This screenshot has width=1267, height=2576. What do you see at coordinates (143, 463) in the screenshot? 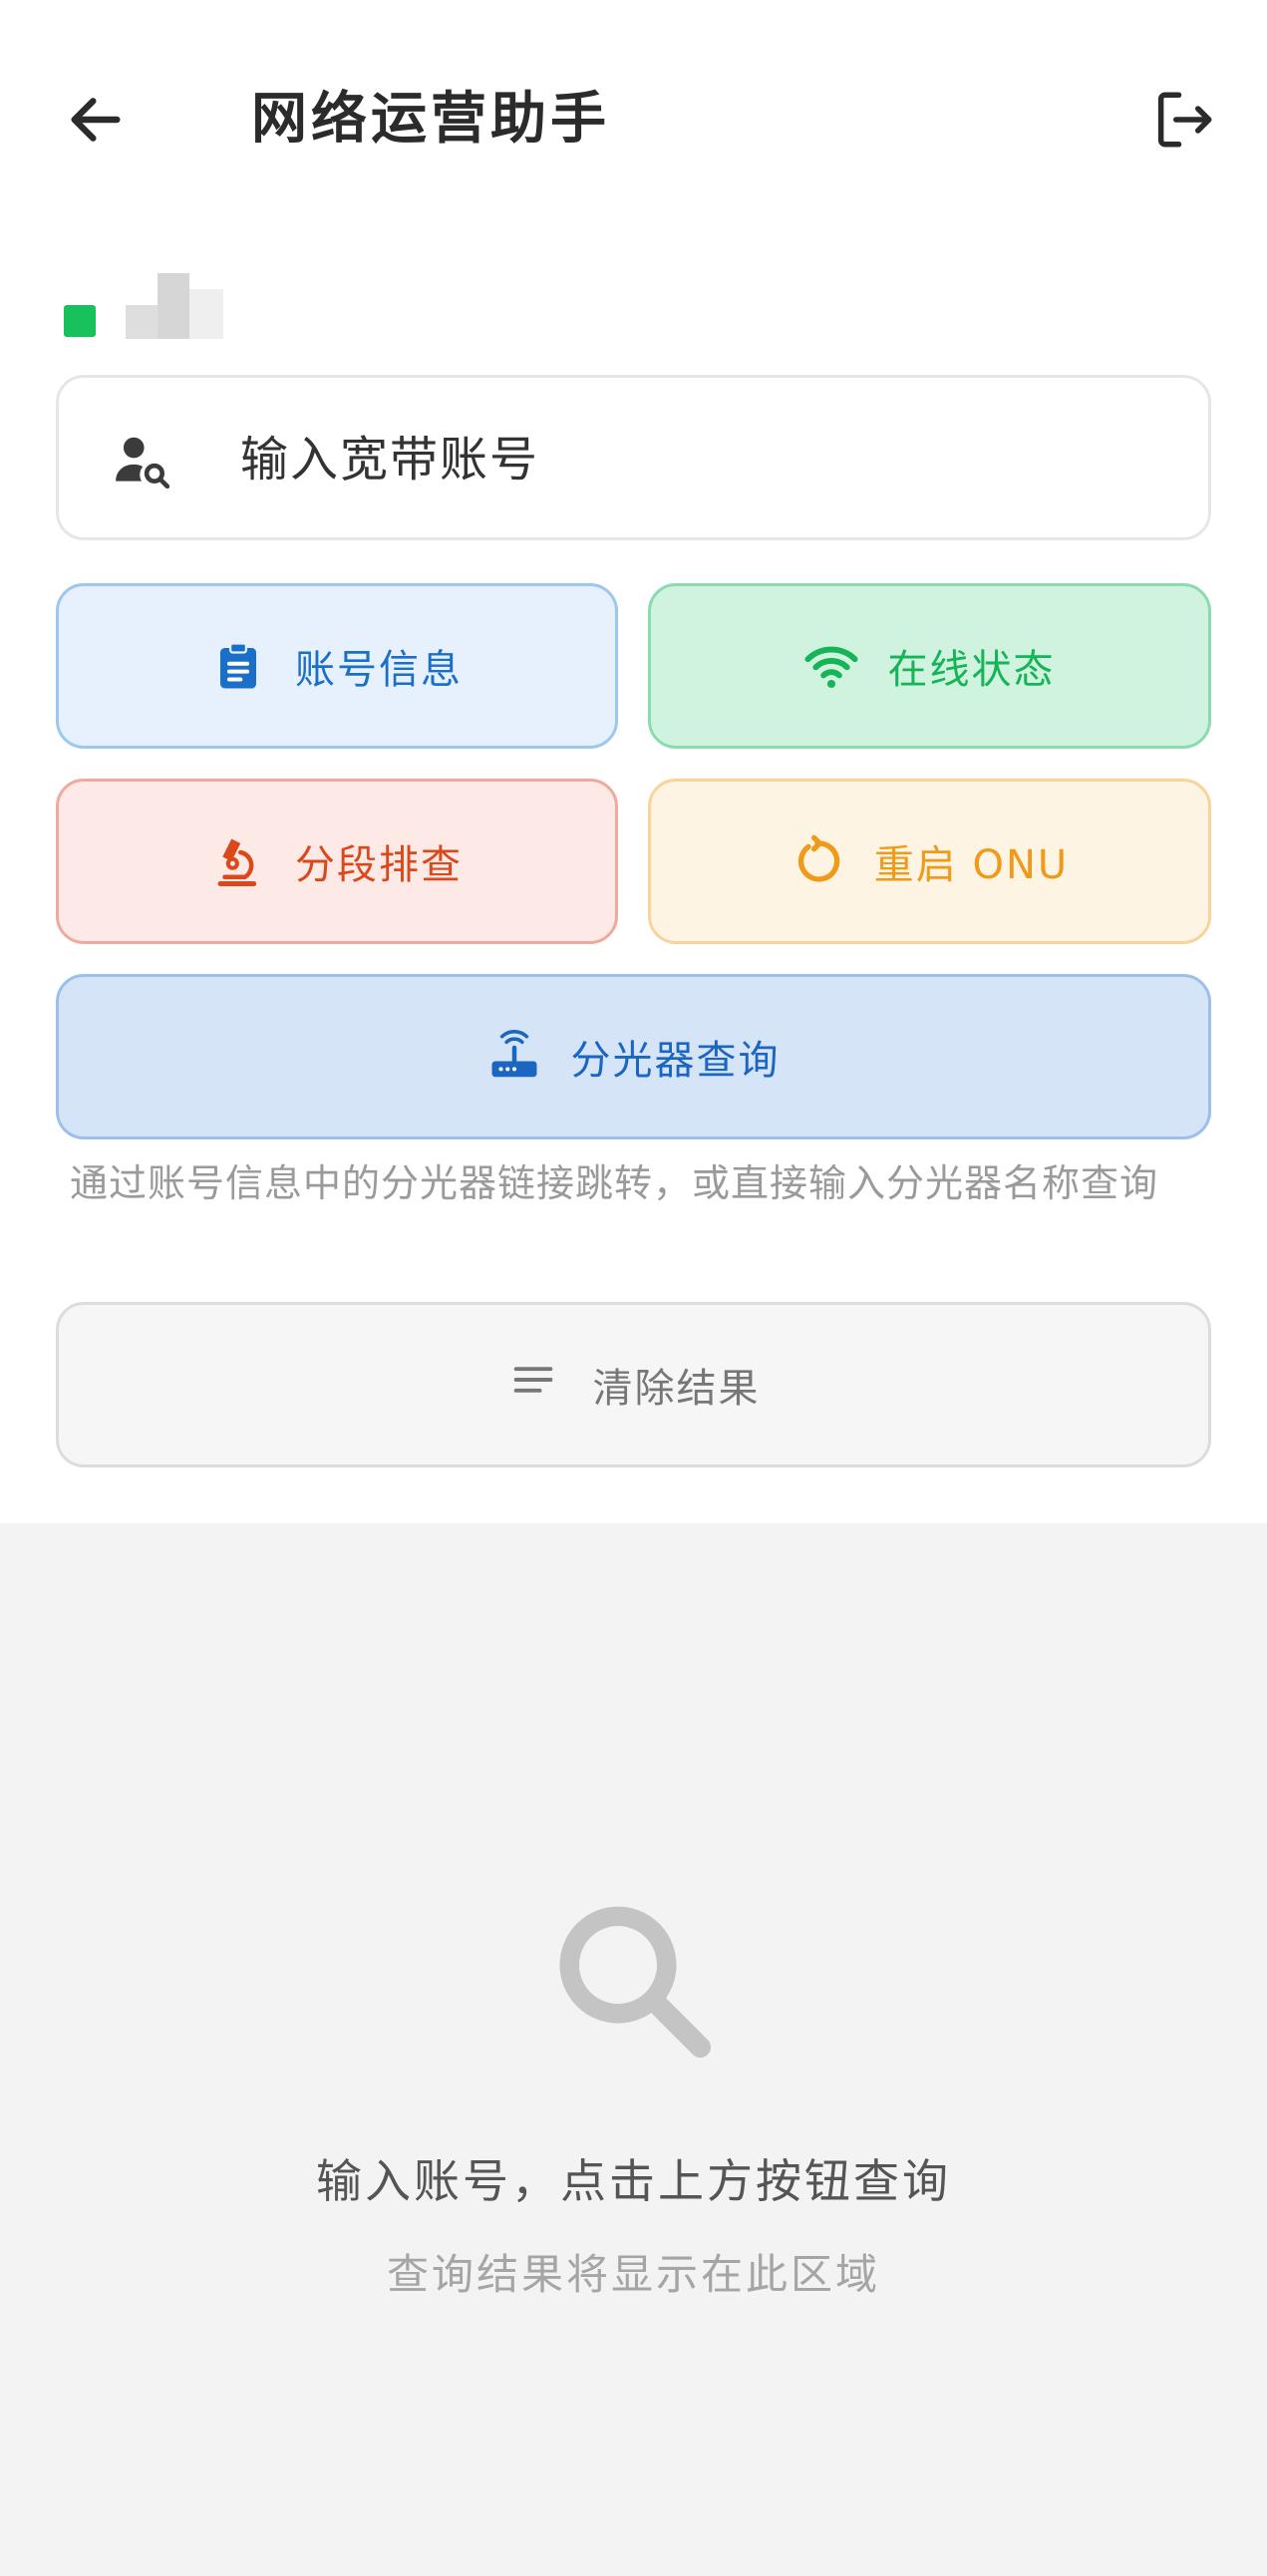
I see `user-search-icon` at bounding box center [143, 463].